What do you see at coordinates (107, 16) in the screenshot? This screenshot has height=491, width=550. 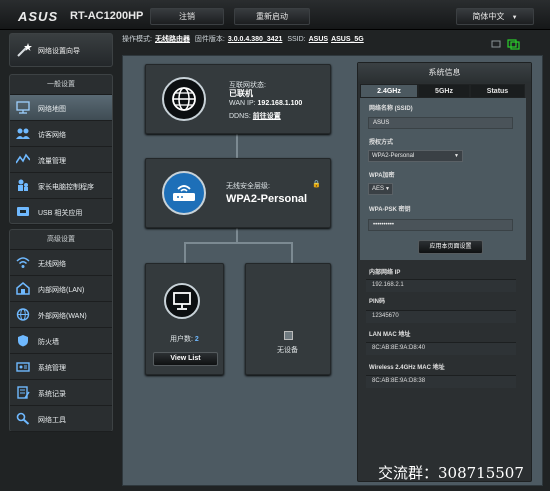 I see `router-model: RT-AC1200HP` at bounding box center [107, 16].